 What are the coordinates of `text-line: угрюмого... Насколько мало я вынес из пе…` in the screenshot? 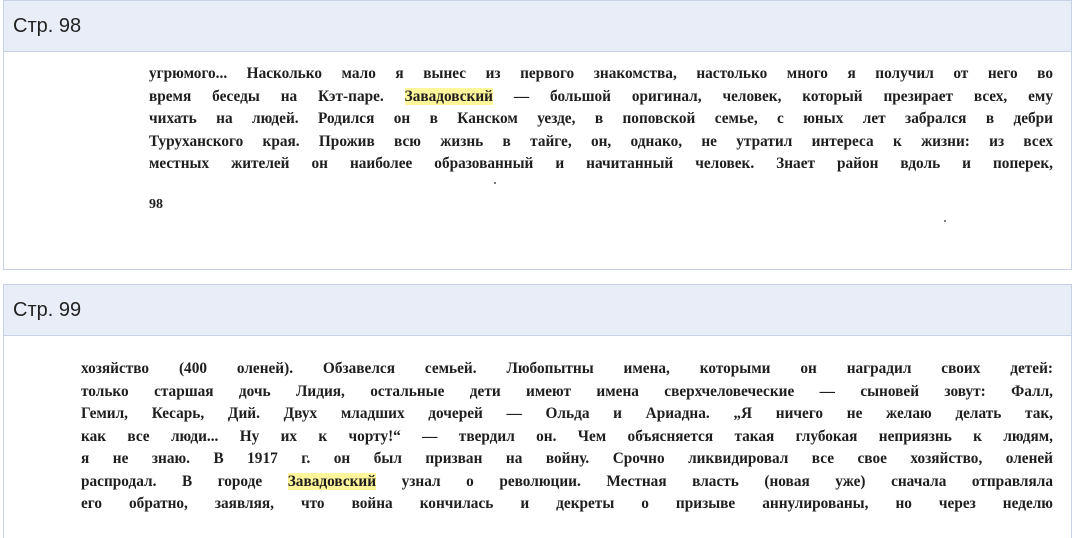 It's located at (601, 73).